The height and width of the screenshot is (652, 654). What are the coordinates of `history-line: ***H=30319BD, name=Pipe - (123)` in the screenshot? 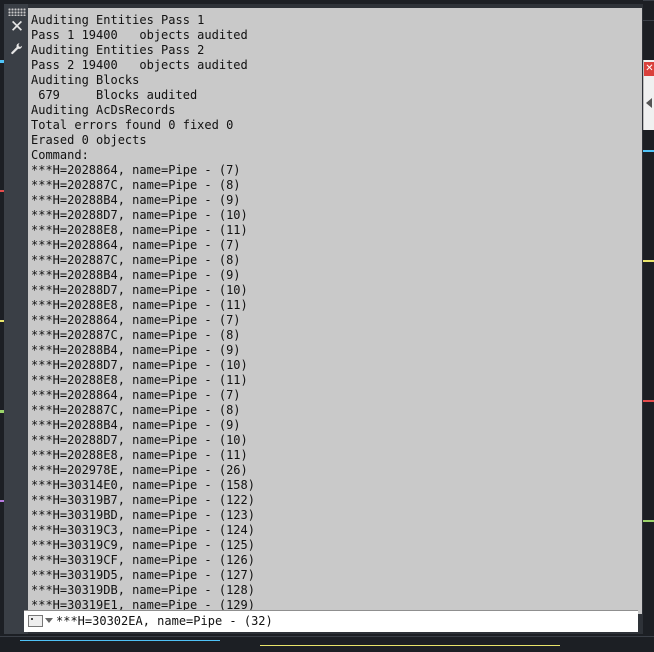 It's located at (143, 515).